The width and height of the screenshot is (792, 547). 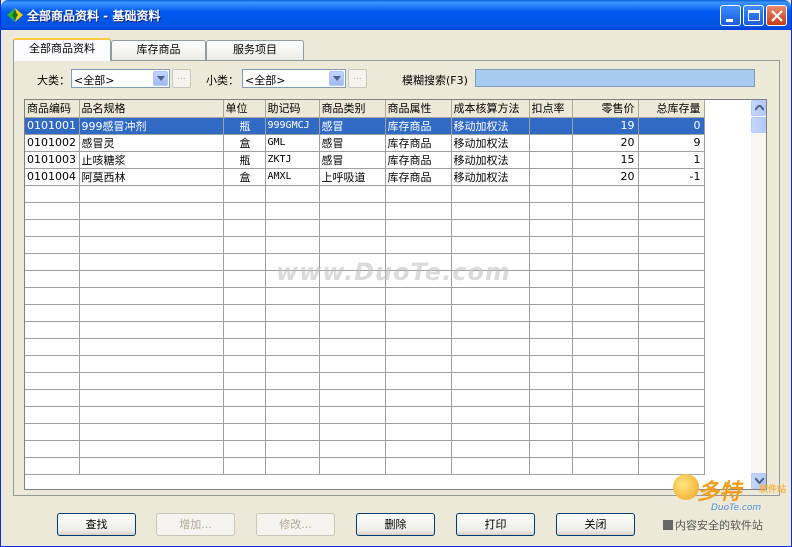 What do you see at coordinates (395, 524) in the screenshot?
I see `delete-button: 删除` at bounding box center [395, 524].